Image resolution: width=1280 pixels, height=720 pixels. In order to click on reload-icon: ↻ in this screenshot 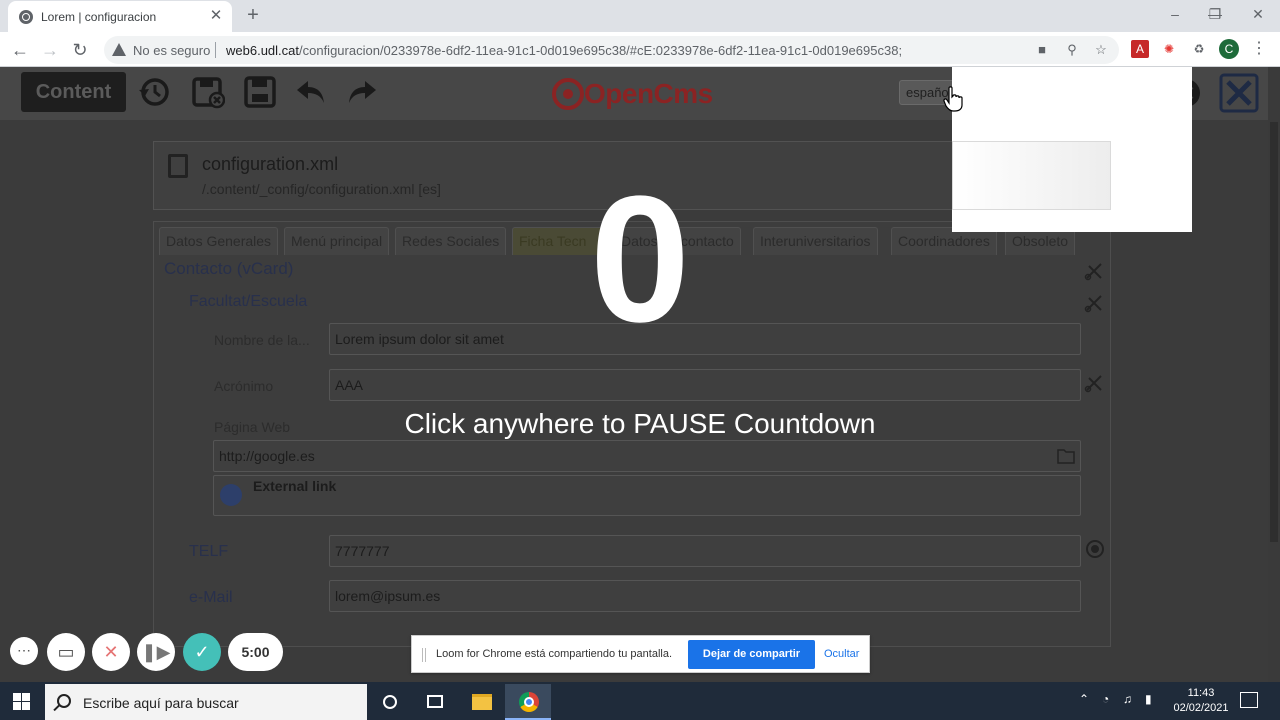, I will do `click(80, 50)`.